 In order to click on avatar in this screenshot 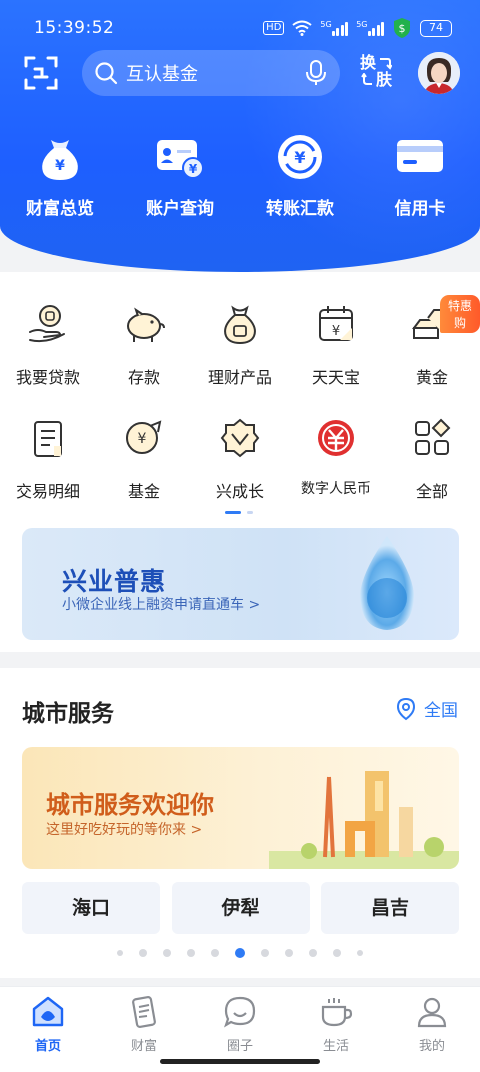, I will do `click(439, 73)`.